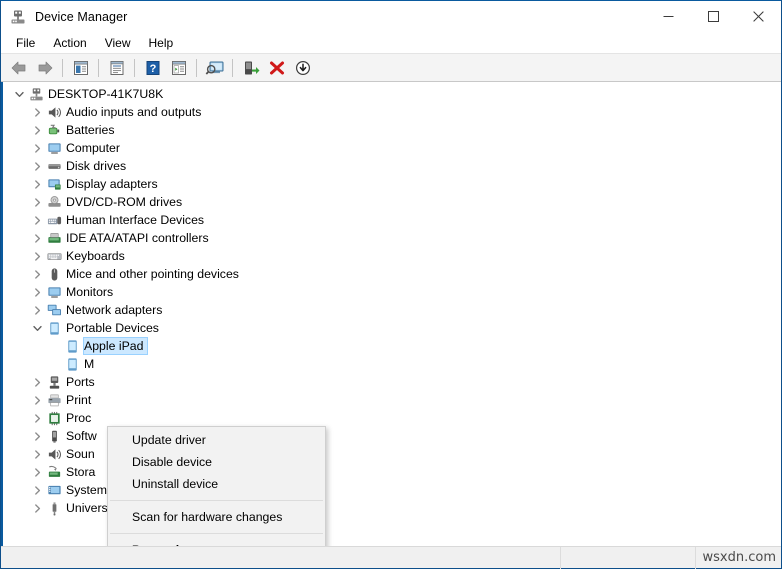 The image size is (782, 569). What do you see at coordinates (80, 382) in the screenshot?
I see `tree-node-label: Ports` at bounding box center [80, 382].